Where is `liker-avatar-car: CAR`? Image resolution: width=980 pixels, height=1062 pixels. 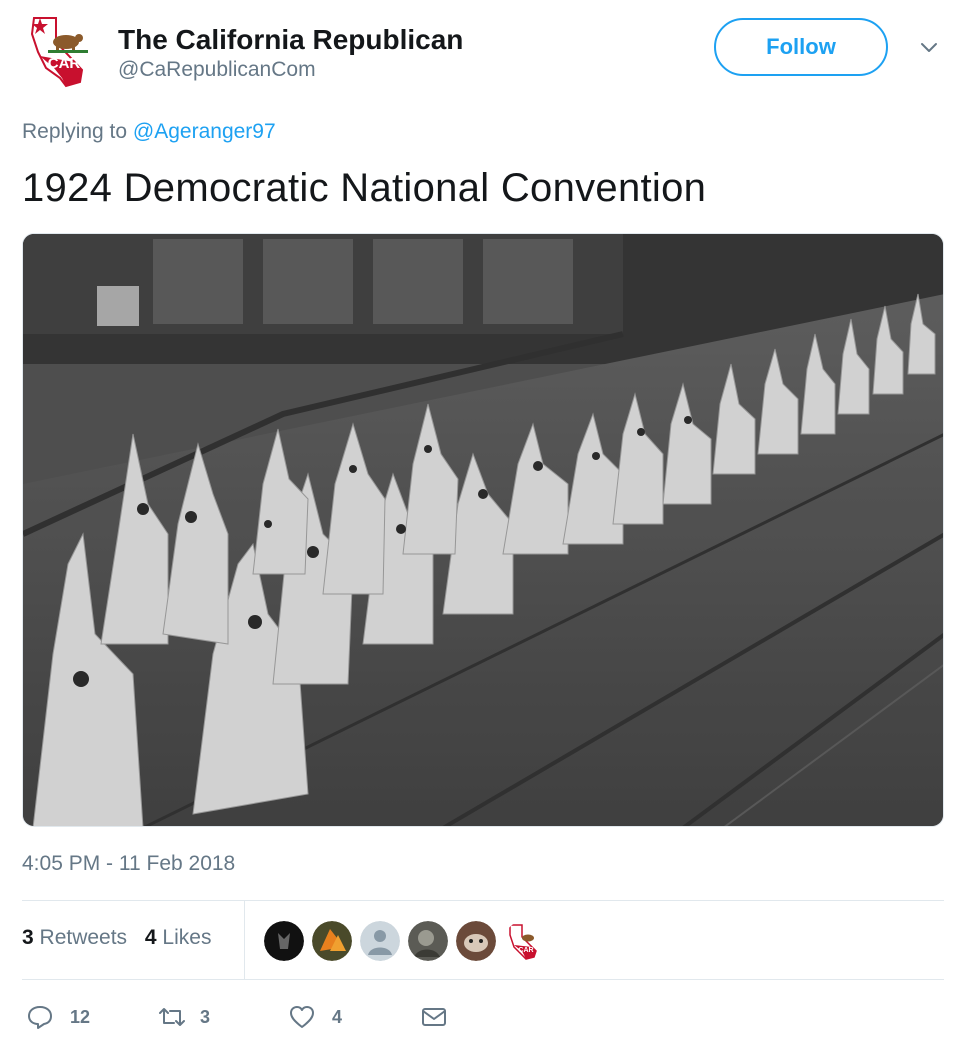
liker-avatar-car: CAR is located at coordinates (524, 941).